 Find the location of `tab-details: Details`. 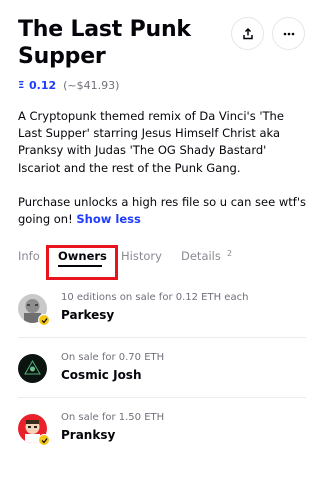

tab-details: Details is located at coordinates (201, 256).